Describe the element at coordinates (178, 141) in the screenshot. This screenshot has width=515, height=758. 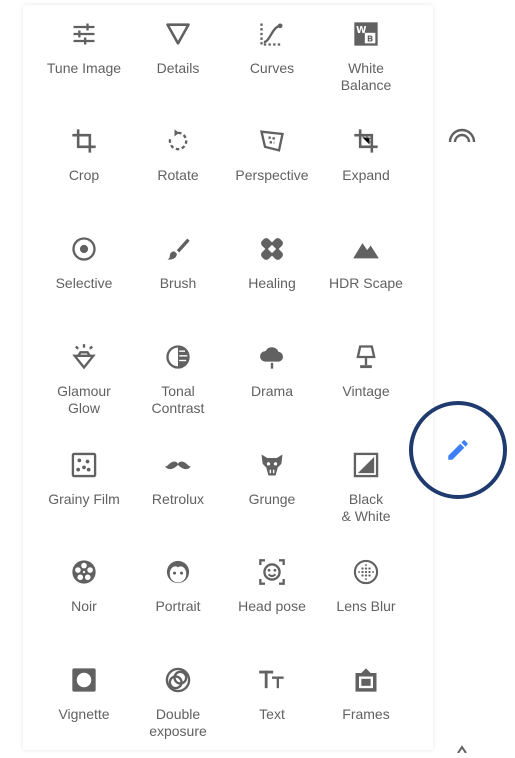
I see `rotate-icon` at that location.